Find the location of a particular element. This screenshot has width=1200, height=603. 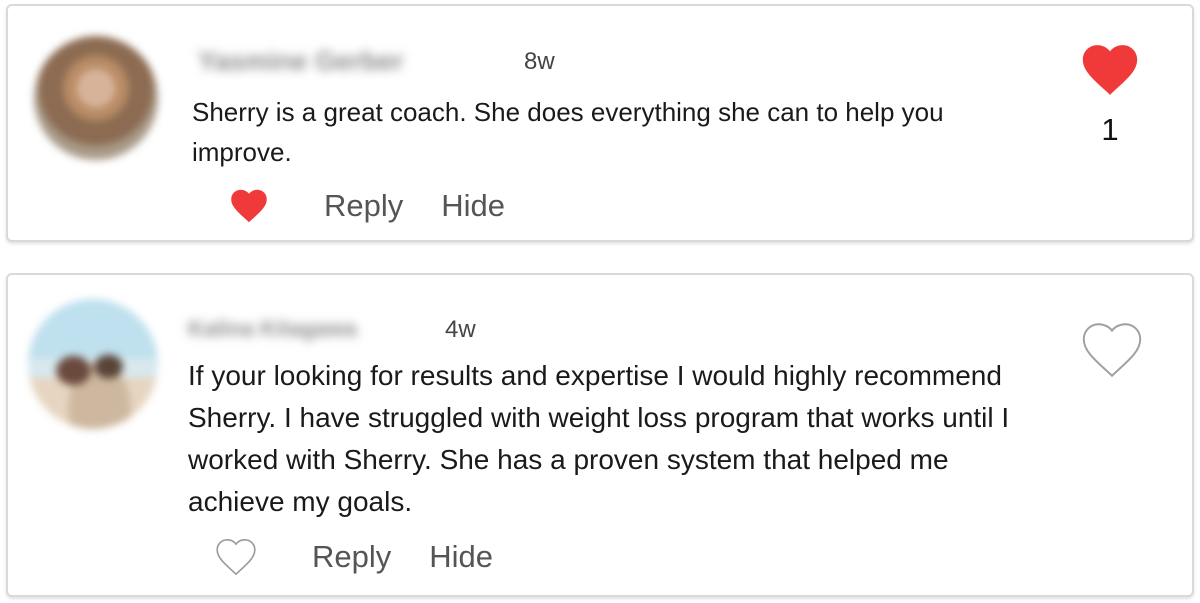

like-count: 1 is located at coordinates (1110, 129).